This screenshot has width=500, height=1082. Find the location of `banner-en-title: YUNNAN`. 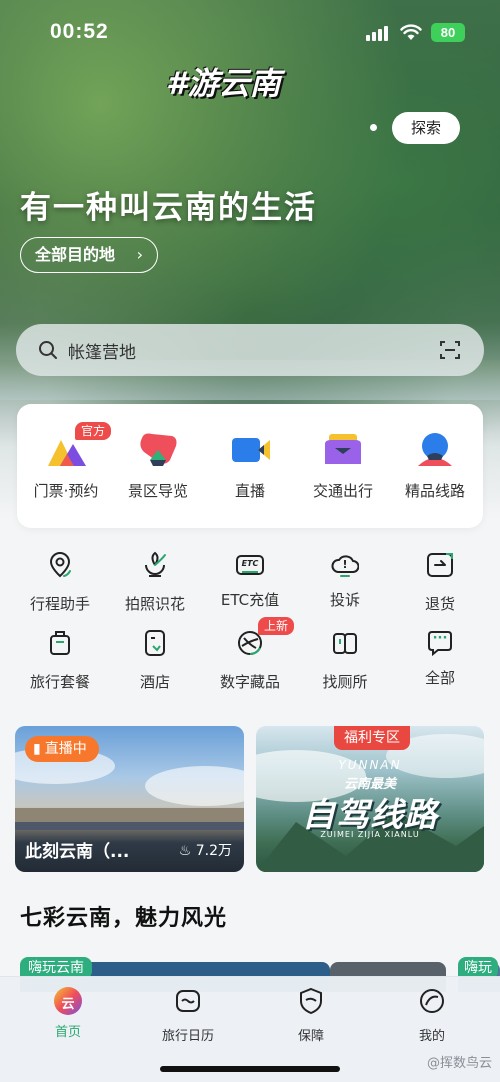

banner-en-title: YUNNAN is located at coordinates (370, 765).